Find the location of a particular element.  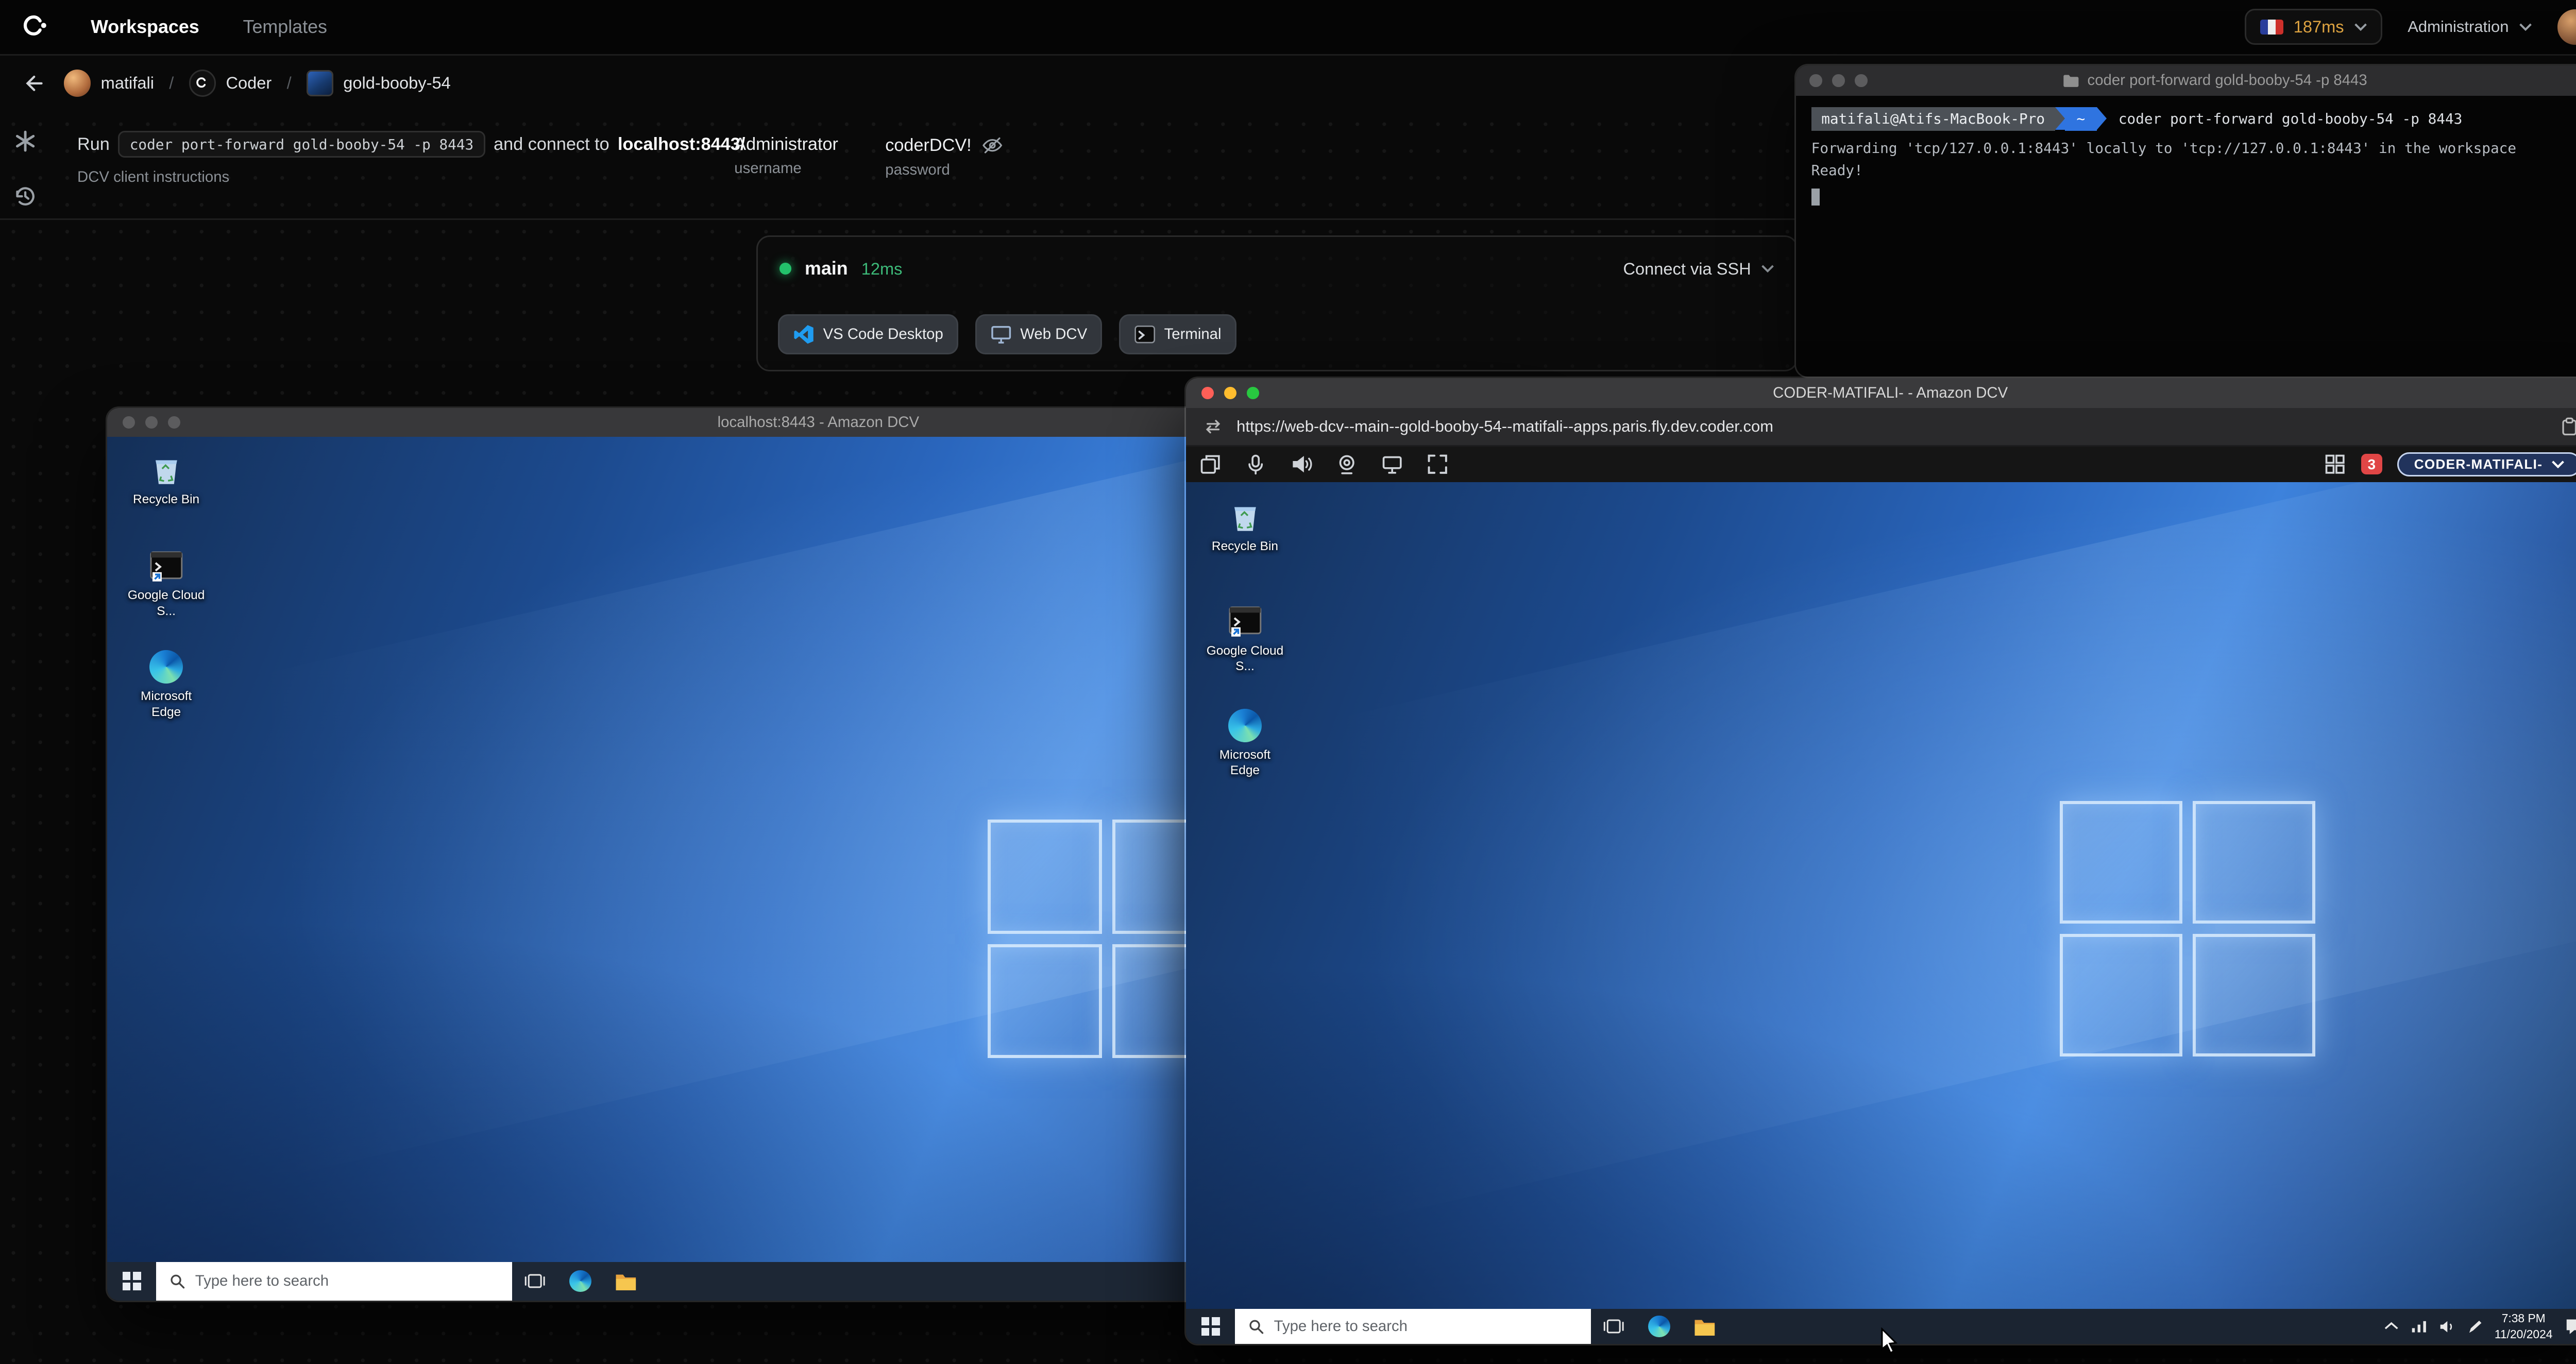

password-label: password is located at coordinates (917, 170).